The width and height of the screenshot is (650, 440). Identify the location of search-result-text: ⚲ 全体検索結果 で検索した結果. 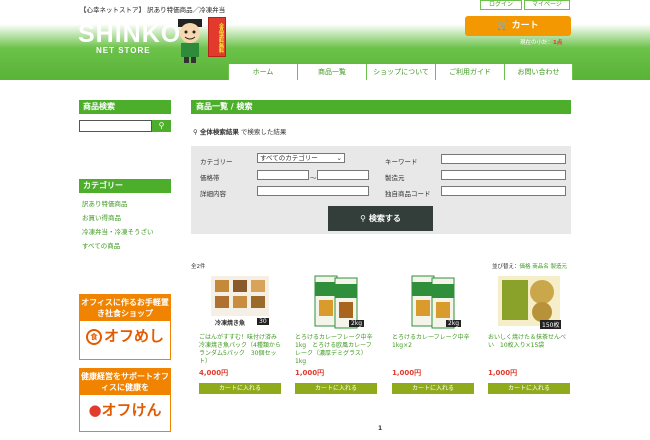
(239, 131).